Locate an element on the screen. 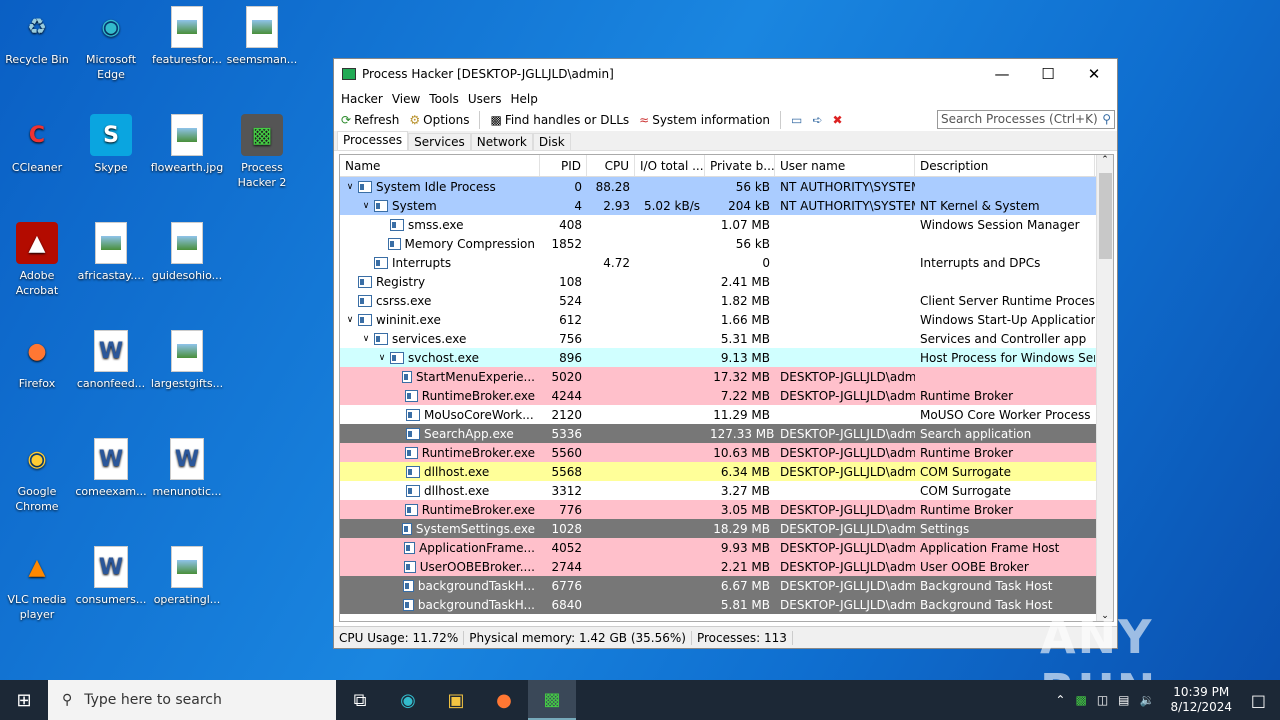 This screenshot has height=720, width=1280. table-row: Registry 108 2.41 MB is located at coordinates (726, 281).